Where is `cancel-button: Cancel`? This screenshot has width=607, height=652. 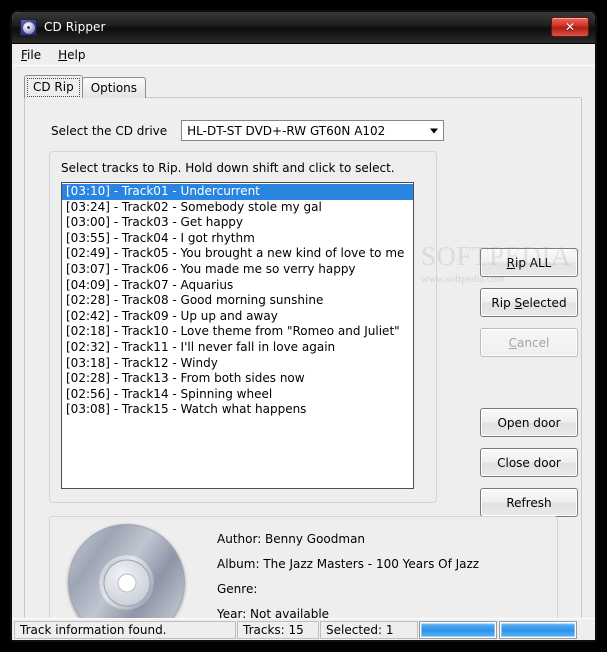
cancel-button: Cancel is located at coordinates (529, 342).